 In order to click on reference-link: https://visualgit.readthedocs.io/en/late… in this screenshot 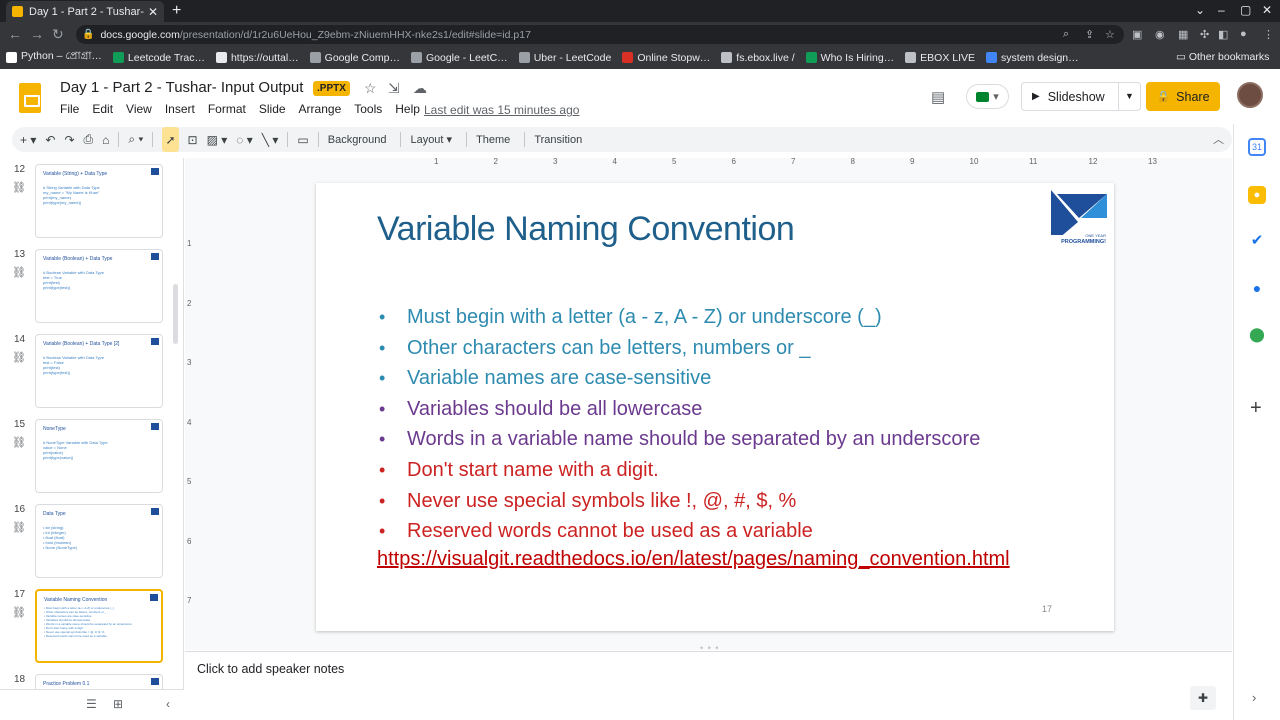, I will do `click(693, 559)`.